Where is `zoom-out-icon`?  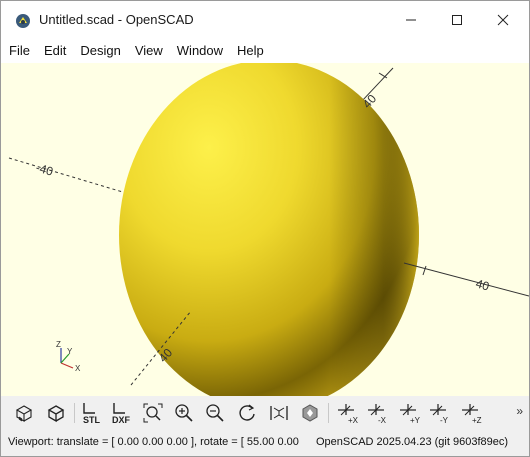 zoom-out-icon is located at coordinates (215, 413).